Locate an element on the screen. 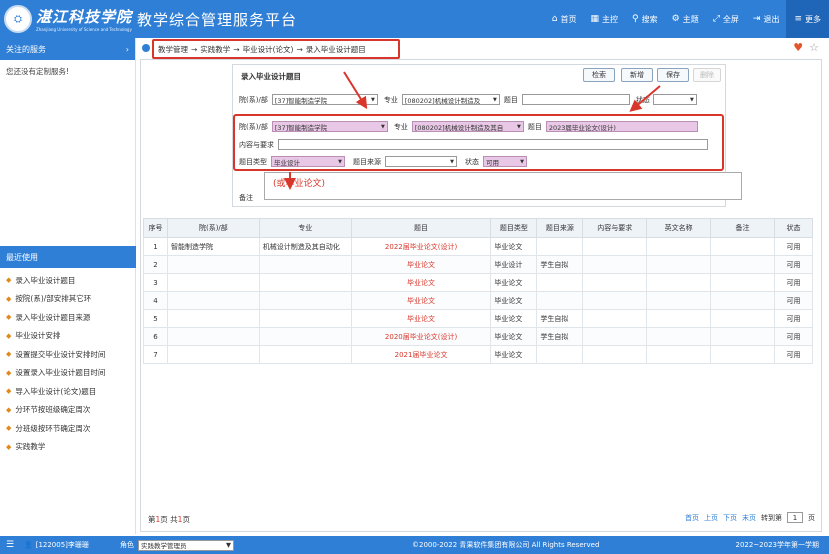 Image resolution: width=829 pixels, height=554 pixels. star-icon: ☆ is located at coordinates (814, 47).